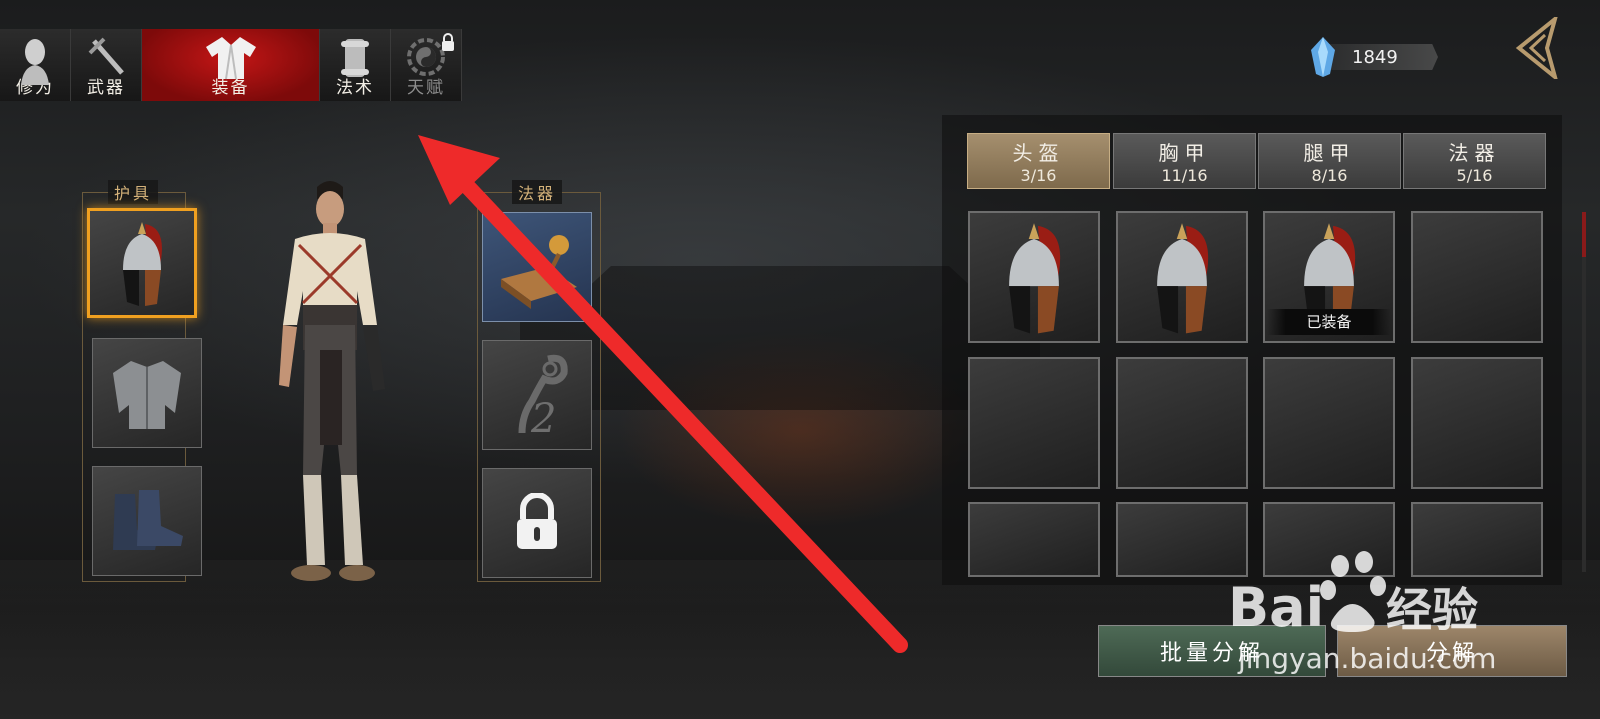 The width and height of the screenshot is (1600, 719). What do you see at coordinates (1038, 153) in the screenshot?
I see `category-label: 头盔` at bounding box center [1038, 153].